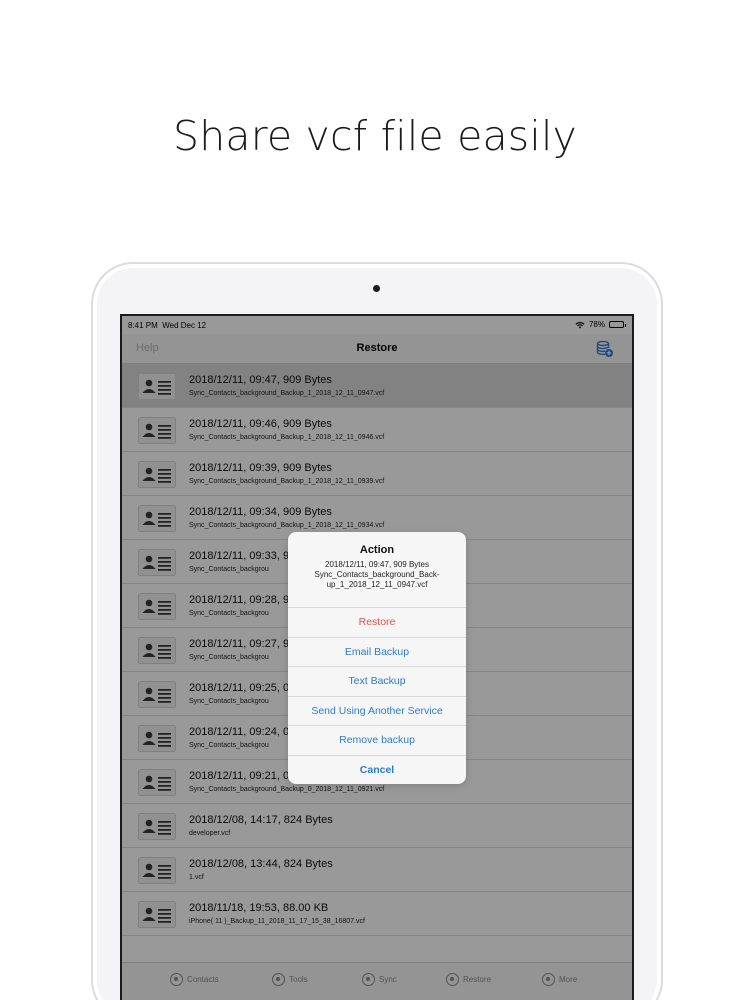 The height and width of the screenshot is (1000, 750). I want to click on front-camera, so click(376, 288).